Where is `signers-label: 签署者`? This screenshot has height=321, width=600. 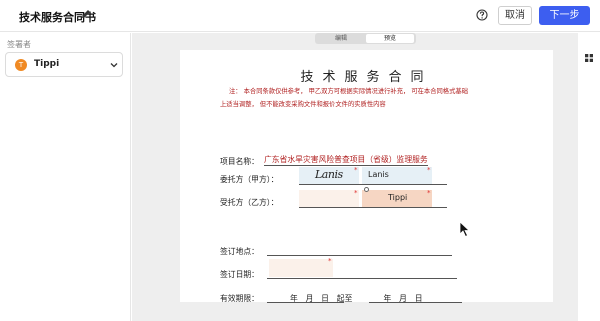 signers-label: 签署者 is located at coordinates (19, 44).